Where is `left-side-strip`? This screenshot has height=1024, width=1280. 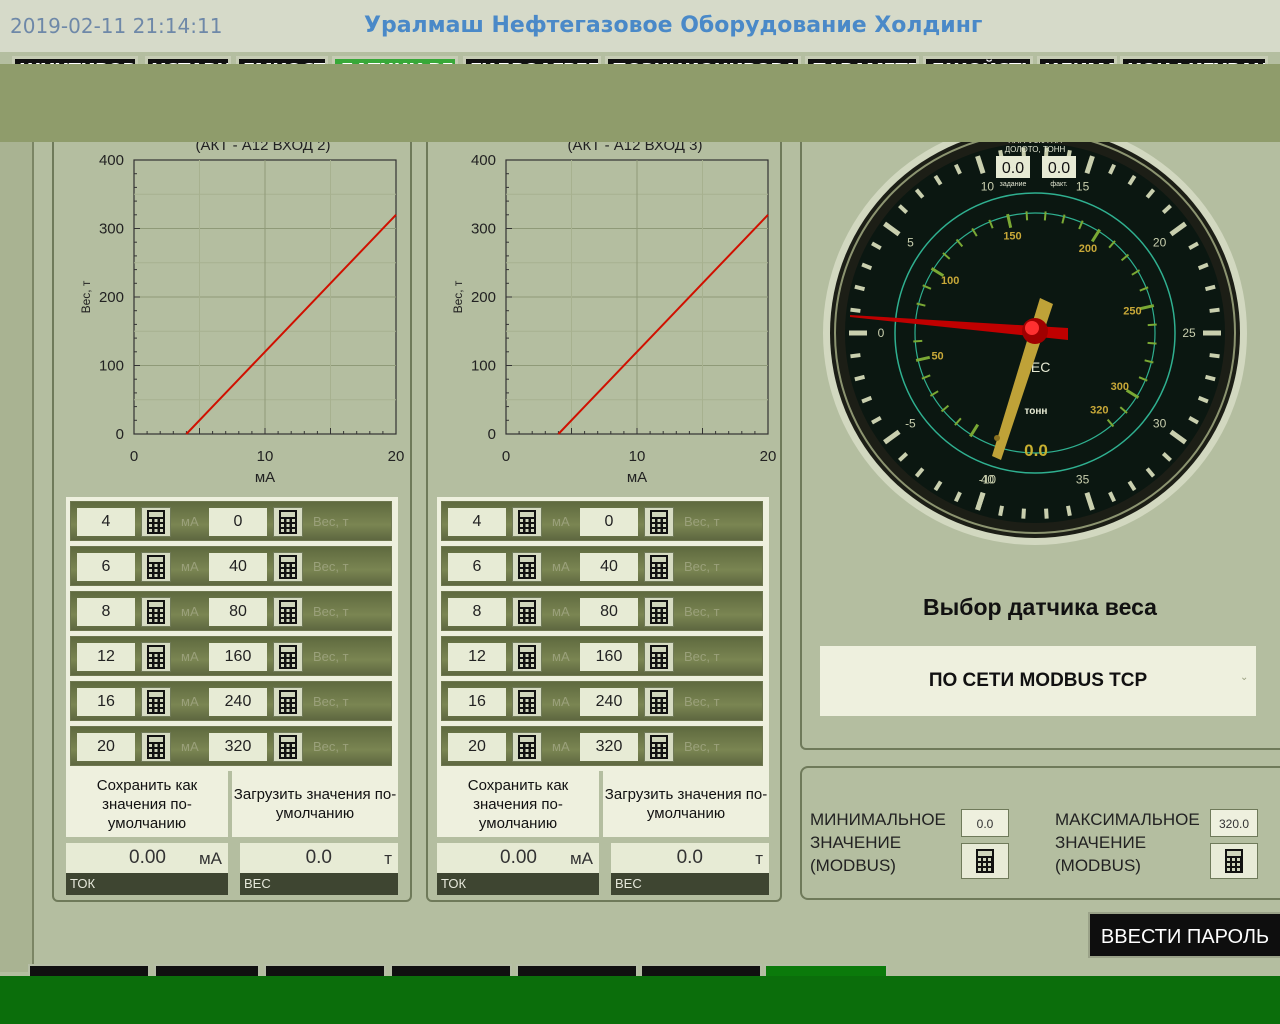 left-side-strip is located at coordinates (17, 557).